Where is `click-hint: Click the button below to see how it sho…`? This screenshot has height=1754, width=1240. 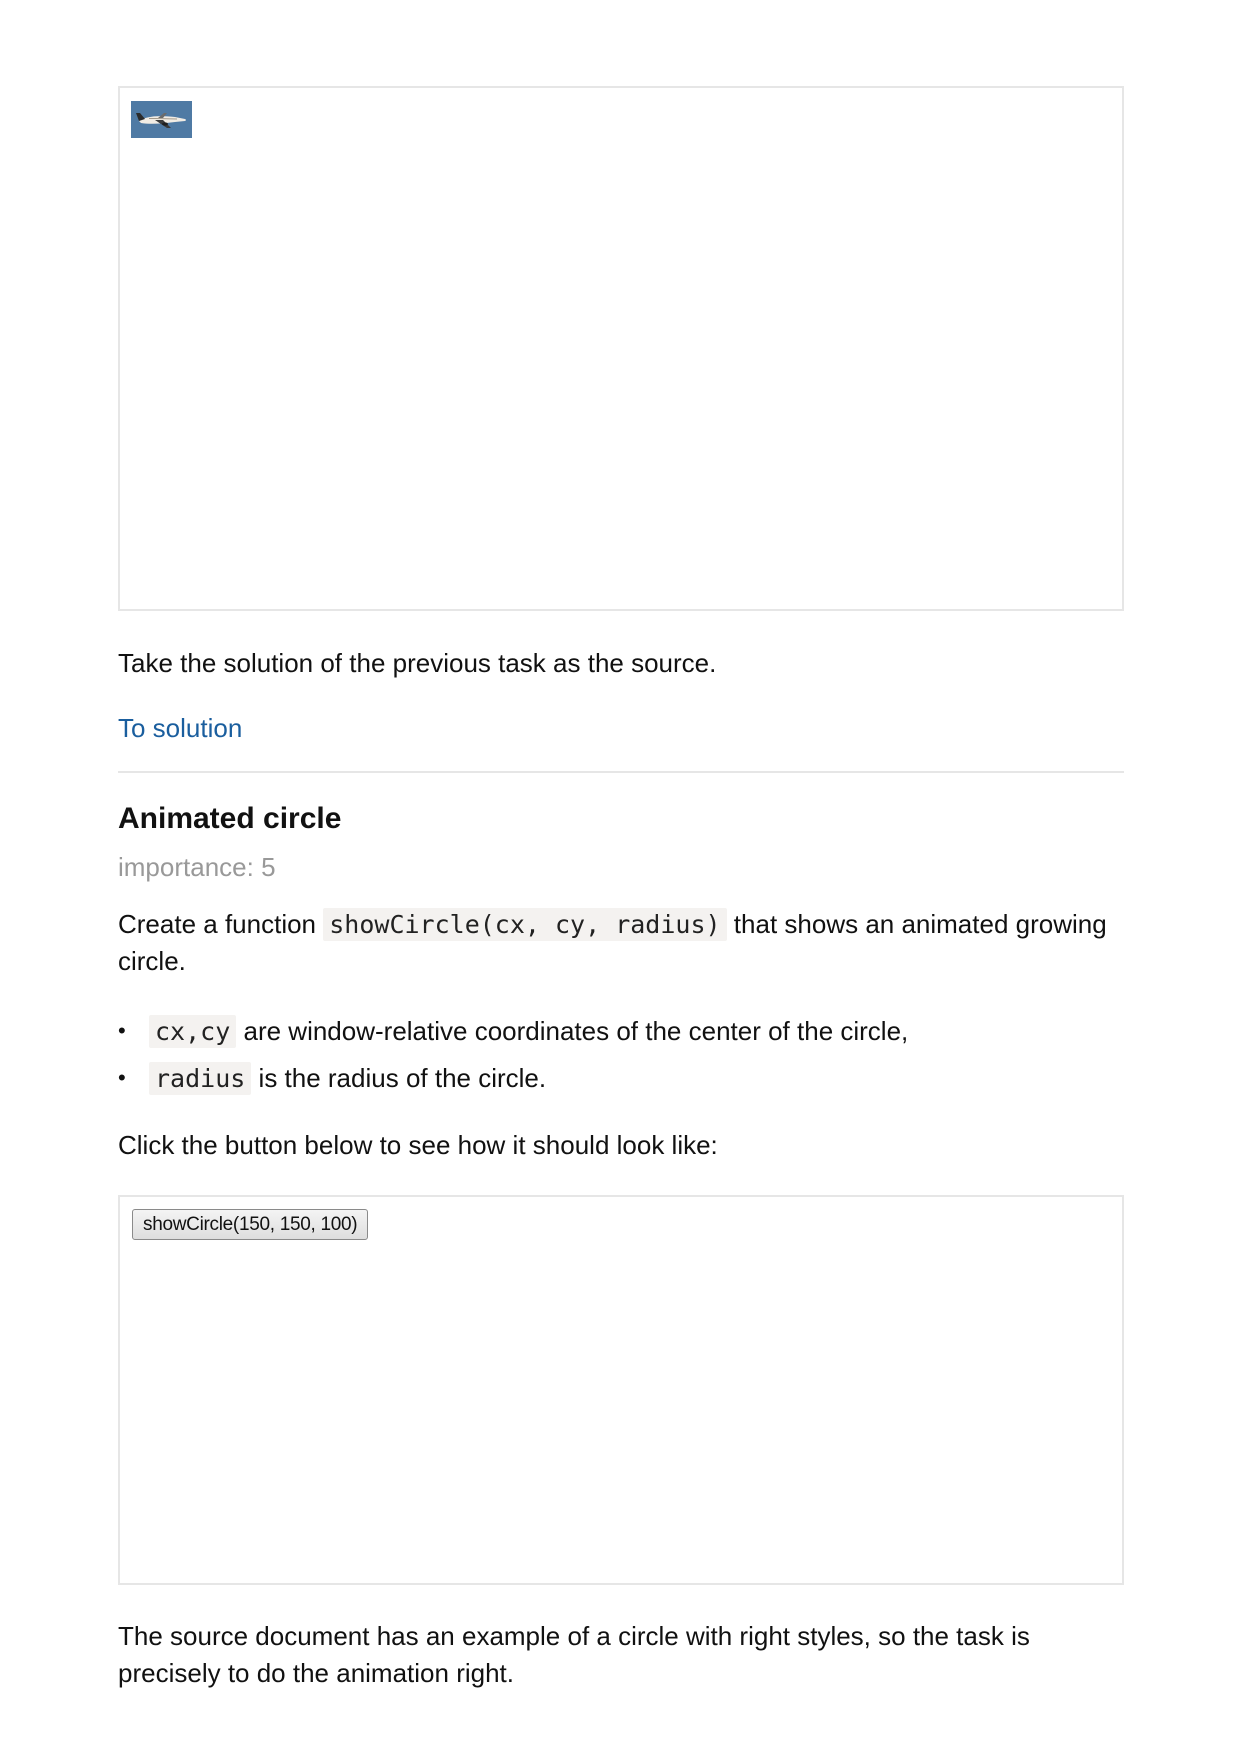
click-hint: Click the button below to see how it sho… is located at coordinates (418, 1145).